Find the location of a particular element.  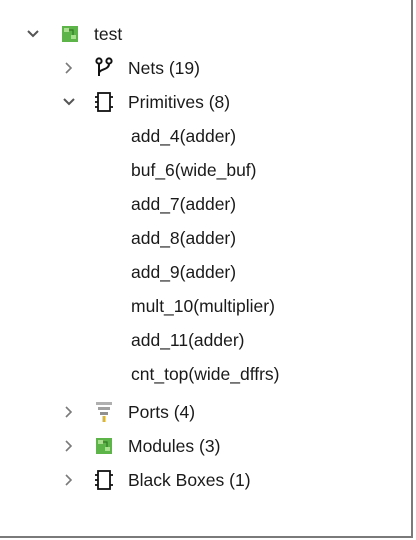

tree-node-modules: Modules (3) is located at coordinates (205, 446).